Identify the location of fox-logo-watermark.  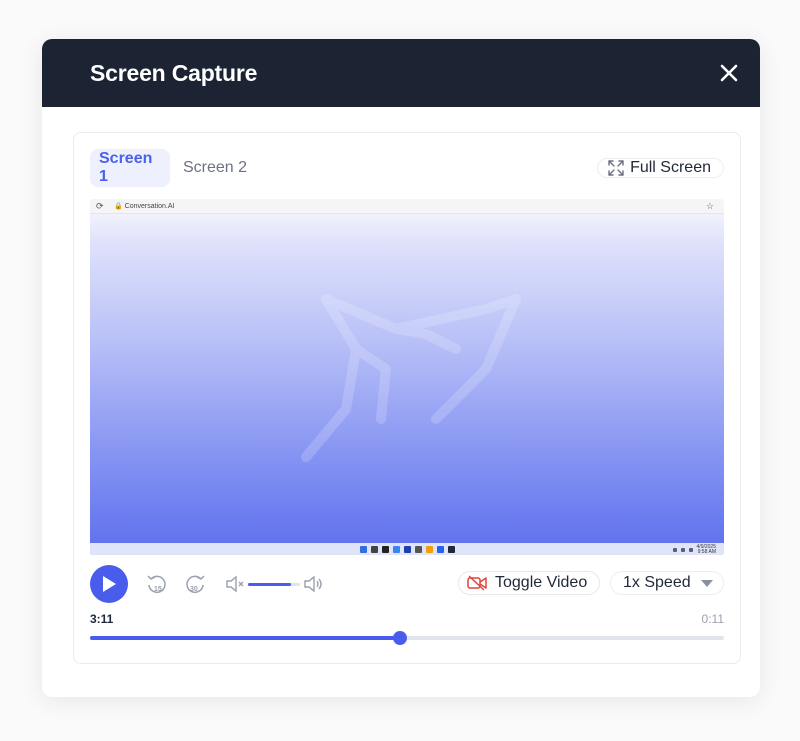
(411, 378).